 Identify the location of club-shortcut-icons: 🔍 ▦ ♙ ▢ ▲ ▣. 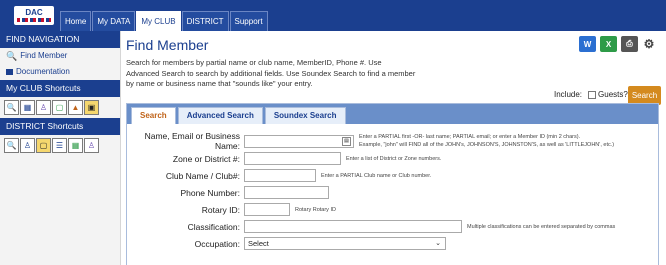
(60, 107).